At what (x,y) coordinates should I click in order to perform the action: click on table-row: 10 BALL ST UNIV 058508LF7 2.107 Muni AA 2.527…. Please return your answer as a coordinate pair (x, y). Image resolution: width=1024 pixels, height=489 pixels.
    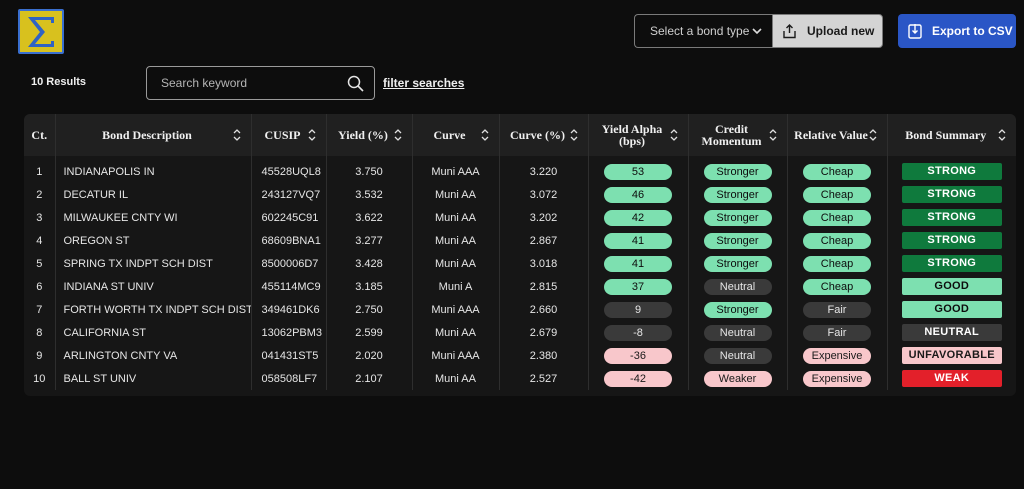
    Looking at the image, I should click on (520, 378).